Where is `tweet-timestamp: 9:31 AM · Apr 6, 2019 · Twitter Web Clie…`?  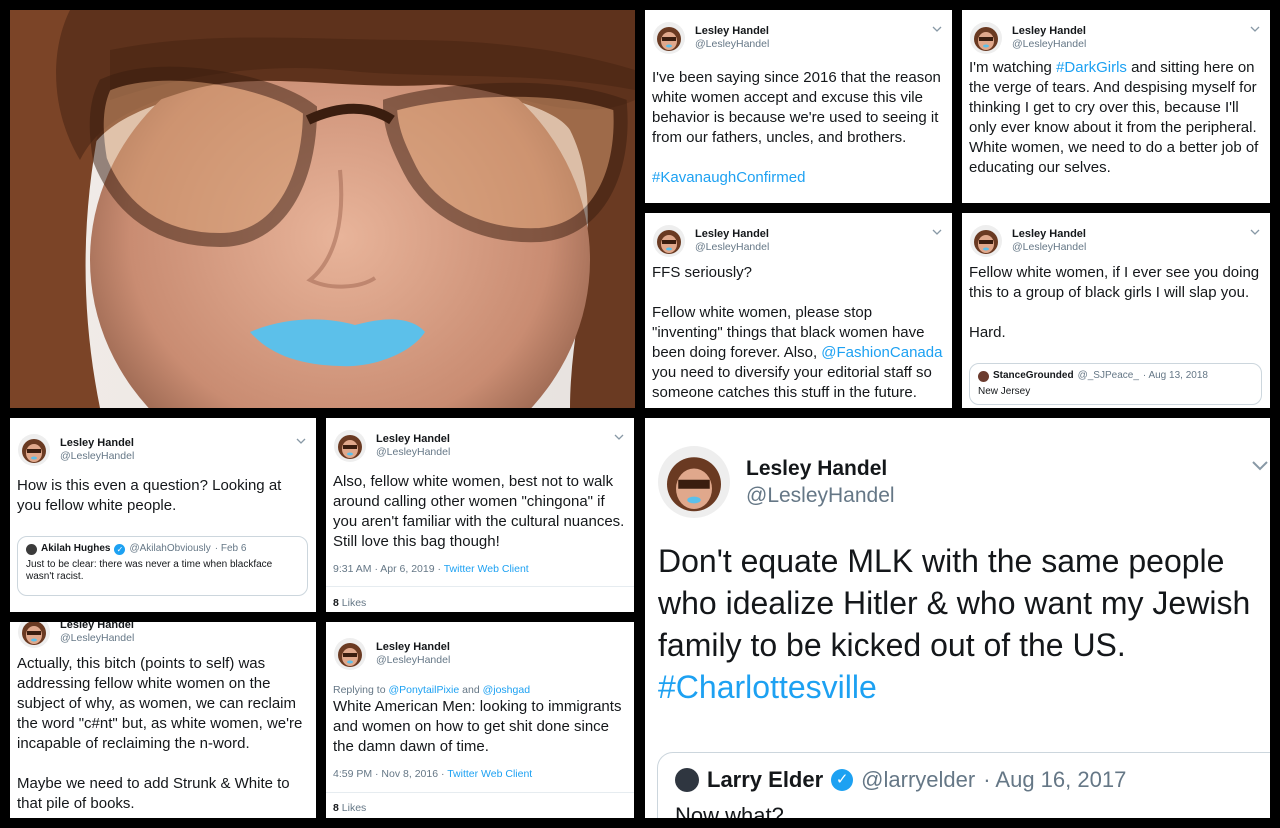
tweet-timestamp: 9:31 AM · Apr 6, 2019 · Twitter Web Clie… is located at coordinates (431, 569).